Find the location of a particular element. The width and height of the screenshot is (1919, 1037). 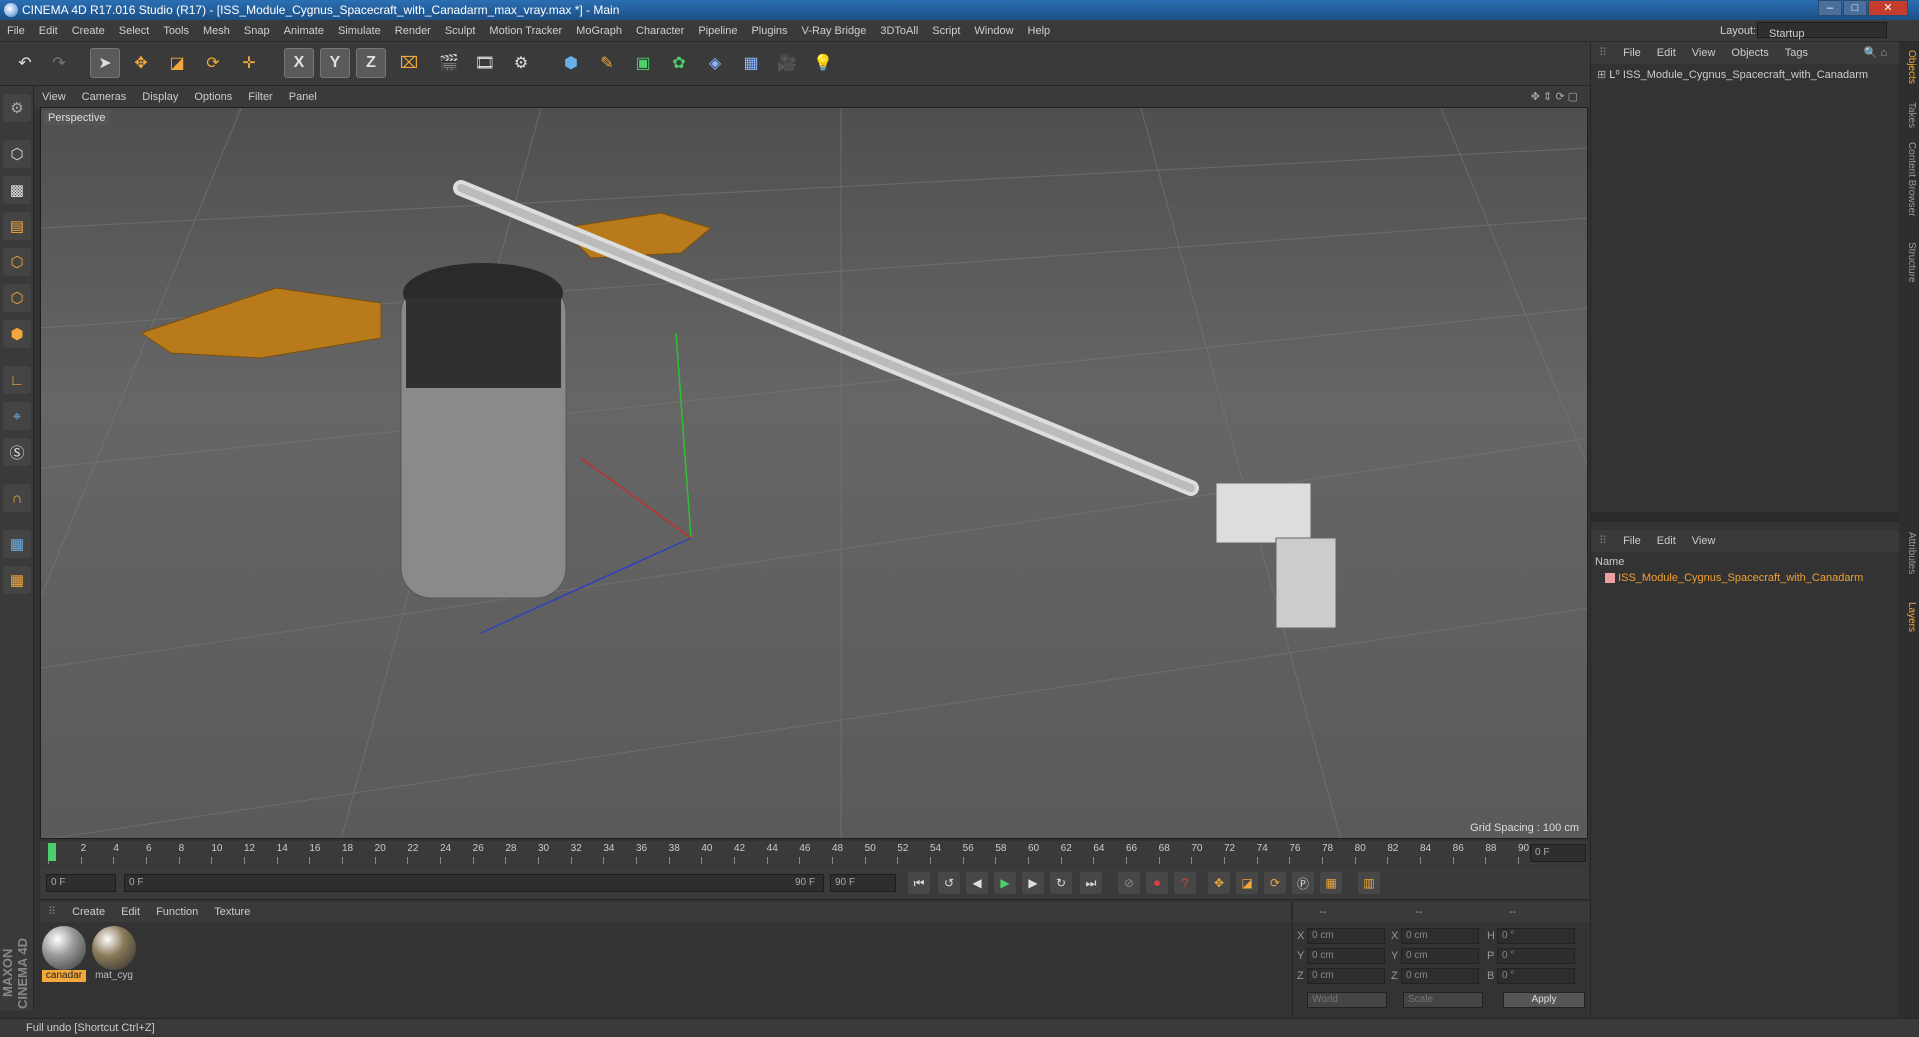

previous-key-icon: ↺ is located at coordinates (949, 883).